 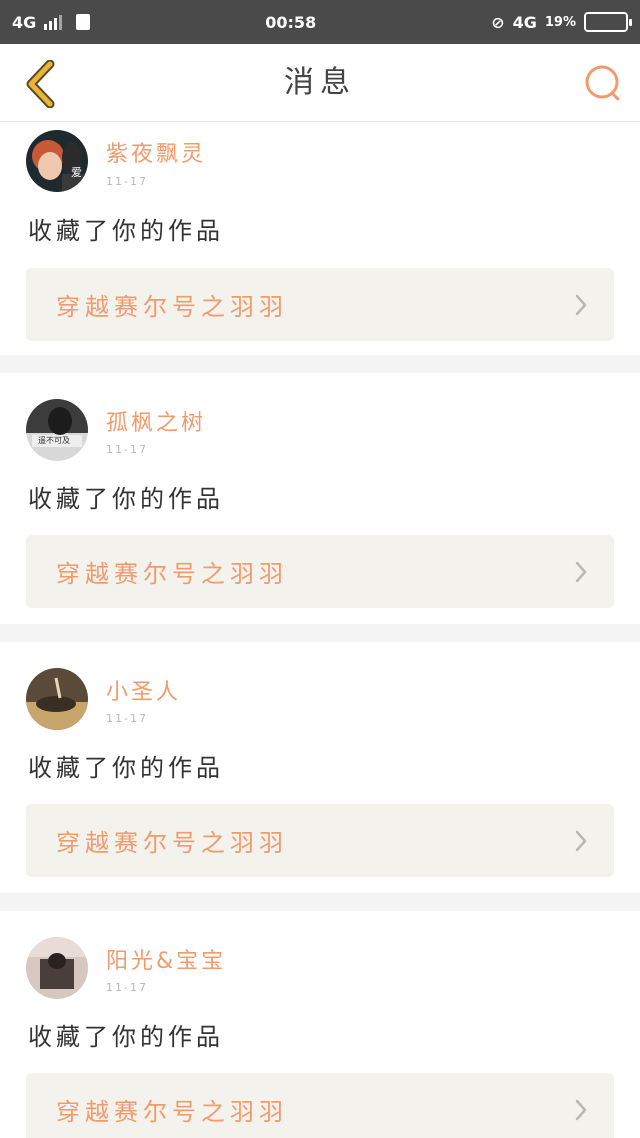 What do you see at coordinates (291, 22) in the screenshot?
I see `status-time: 00:58` at bounding box center [291, 22].